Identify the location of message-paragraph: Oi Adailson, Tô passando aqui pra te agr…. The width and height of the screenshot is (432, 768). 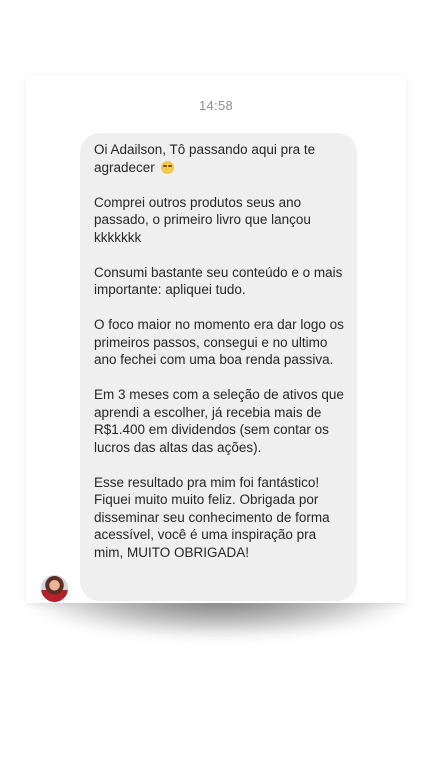
(219, 158).